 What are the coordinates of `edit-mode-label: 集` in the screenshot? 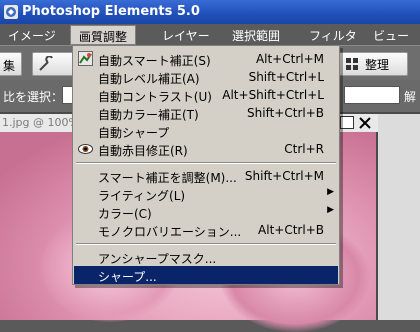 It's located at (9, 66).